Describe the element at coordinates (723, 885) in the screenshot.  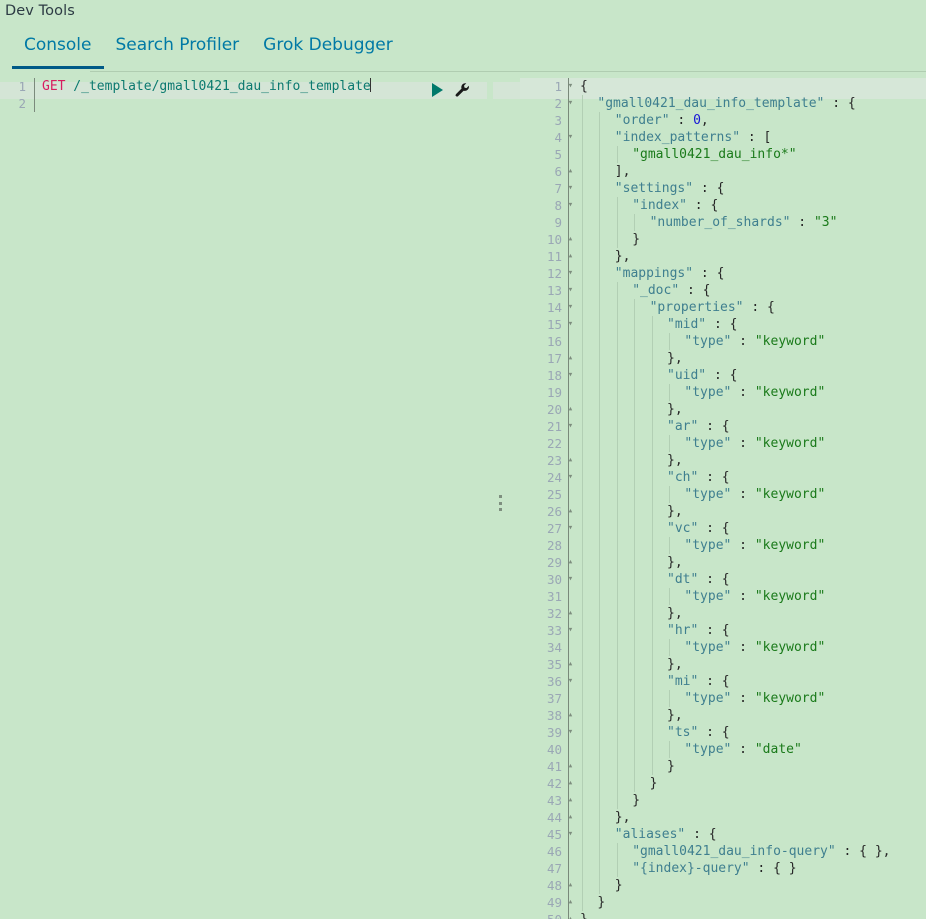
I see `response-line: 48 ▴}` at that location.